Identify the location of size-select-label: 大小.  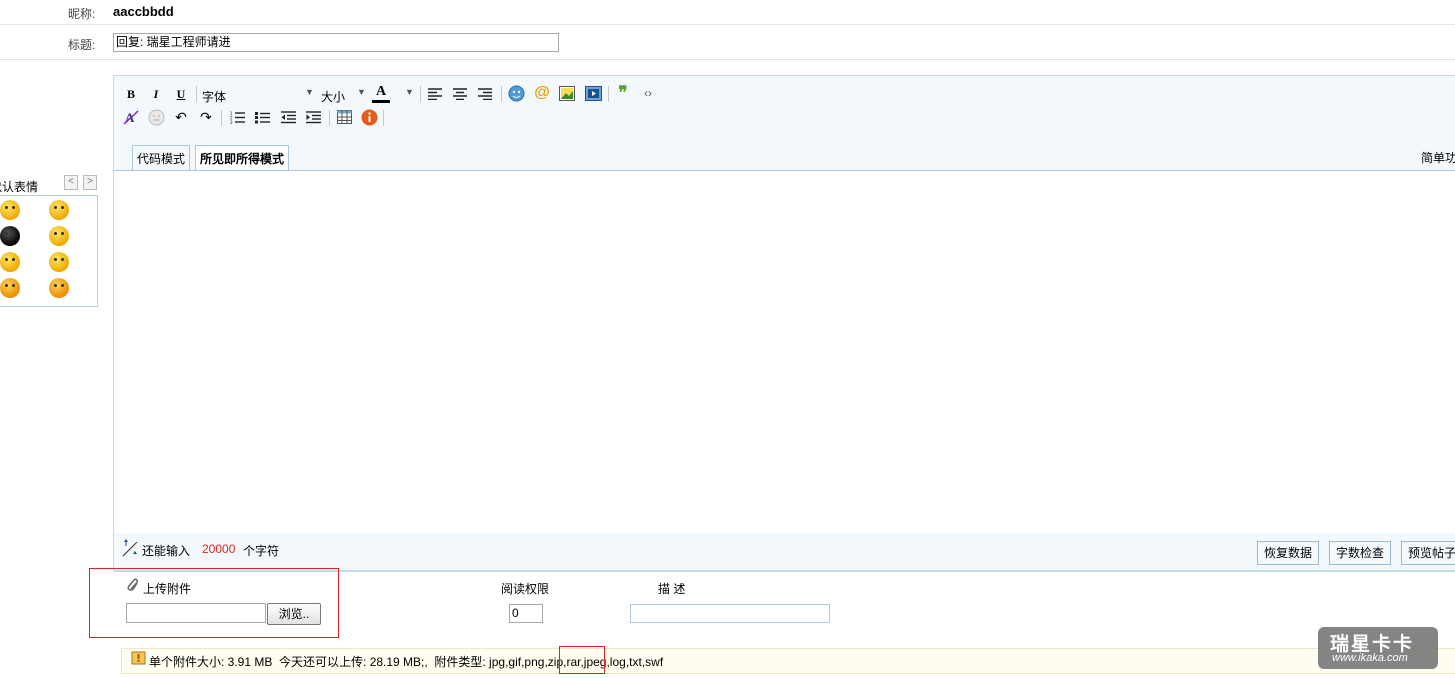
(333, 97).